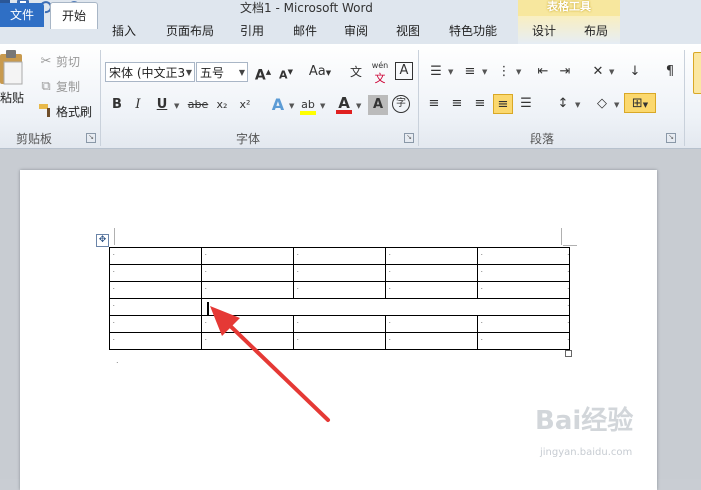 This screenshot has height=490, width=701. What do you see at coordinates (46, 62) in the screenshot?
I see `cut-icon: ✂` at bounding box center [46, 62].